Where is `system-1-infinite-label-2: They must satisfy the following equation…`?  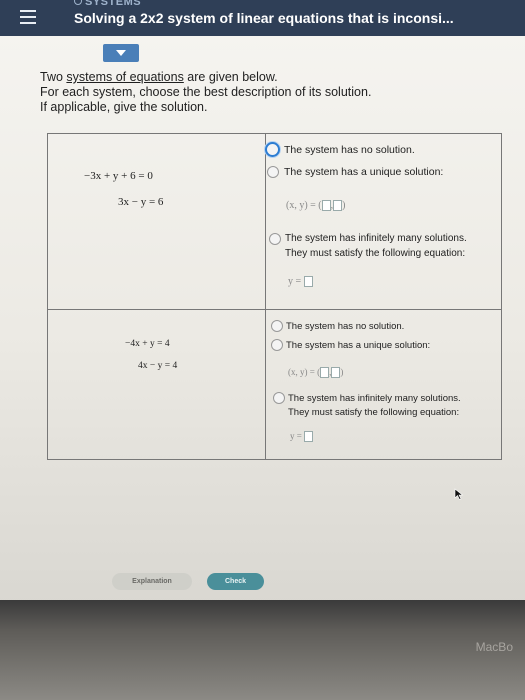
system-1-infinite-label-2: They must satisfy the following equation… is located at coordinates (375, 253).